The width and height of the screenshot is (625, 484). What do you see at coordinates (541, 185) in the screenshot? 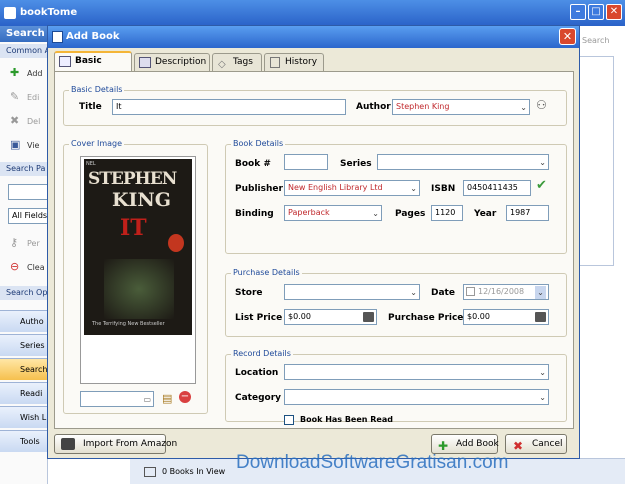
I see `check-icon: ✔` at bounding box center [541, 185].